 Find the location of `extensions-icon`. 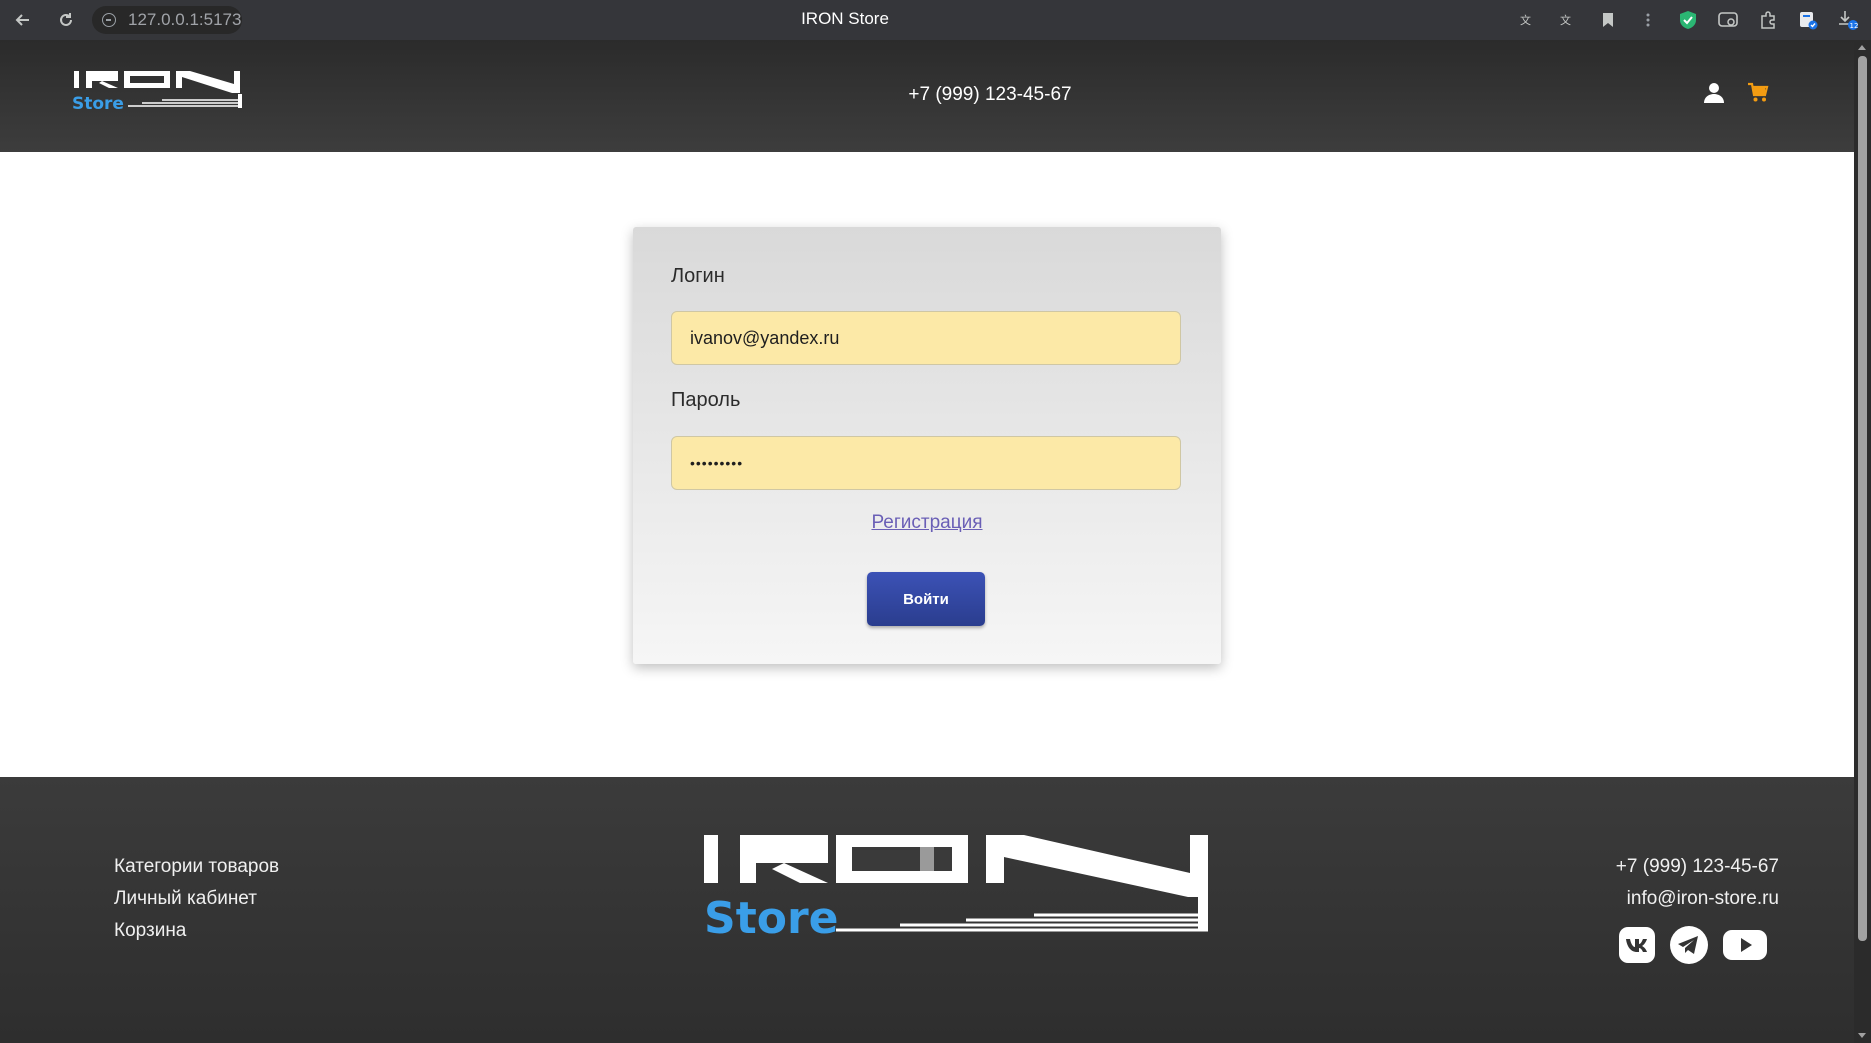

extensions-icon is located at coordinates (1768, 20).